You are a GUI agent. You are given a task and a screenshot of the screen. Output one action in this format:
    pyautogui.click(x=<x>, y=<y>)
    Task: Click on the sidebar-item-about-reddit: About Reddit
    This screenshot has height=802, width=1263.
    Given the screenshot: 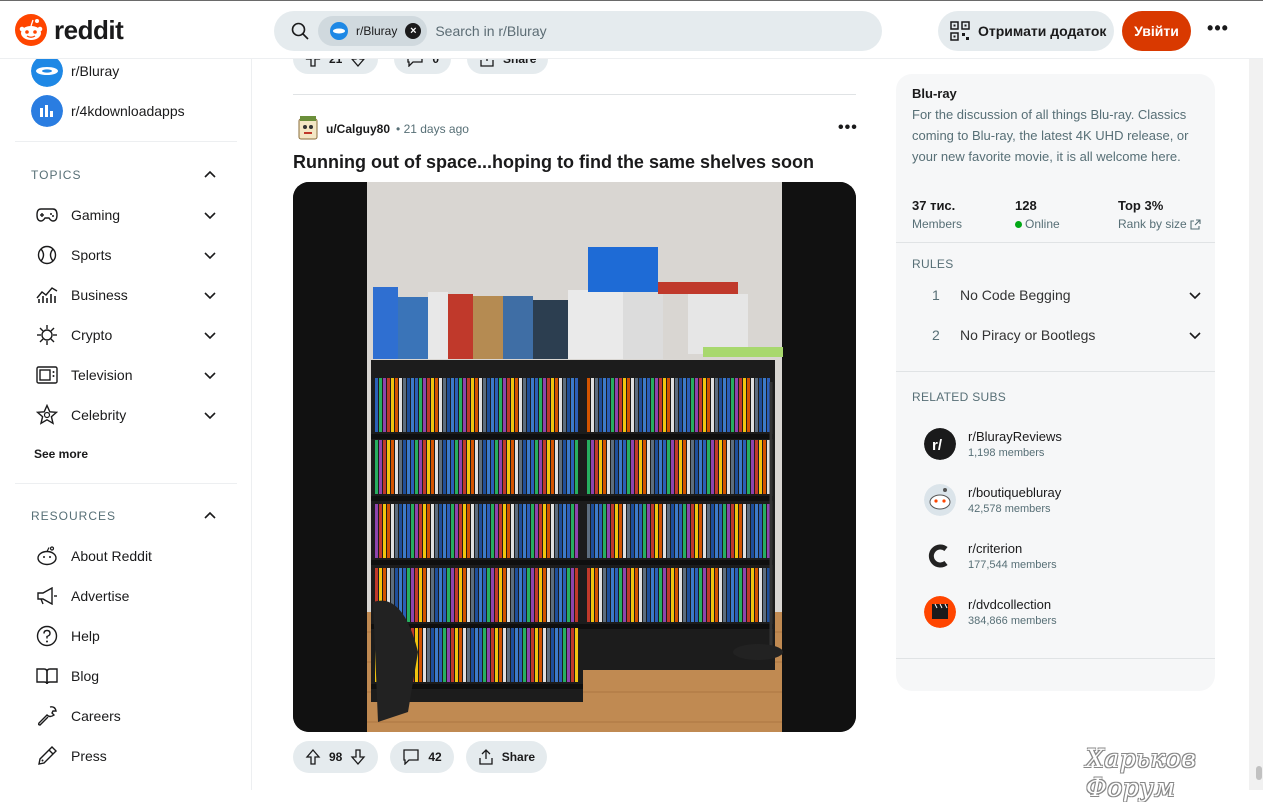 What is the action you would take?
    pyautogui.click(x=126, y=556)
    